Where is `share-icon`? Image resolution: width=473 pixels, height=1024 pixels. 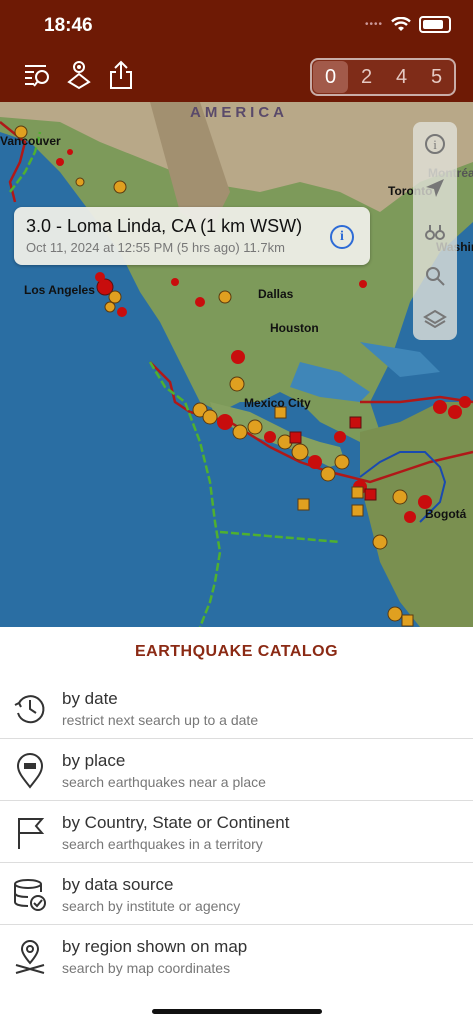 share-icon is located at coordinates (121, 75).